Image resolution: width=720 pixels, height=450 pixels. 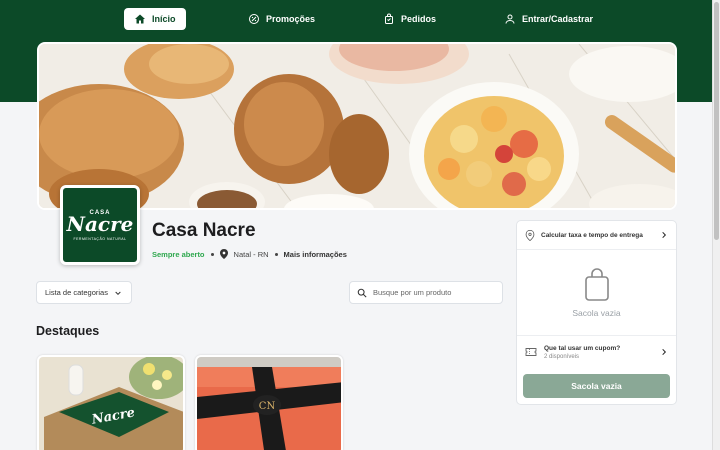 What do you see at coordinates (362, 293) in the screenshot?
I see `search-icon` at bounding box center [362, 293].